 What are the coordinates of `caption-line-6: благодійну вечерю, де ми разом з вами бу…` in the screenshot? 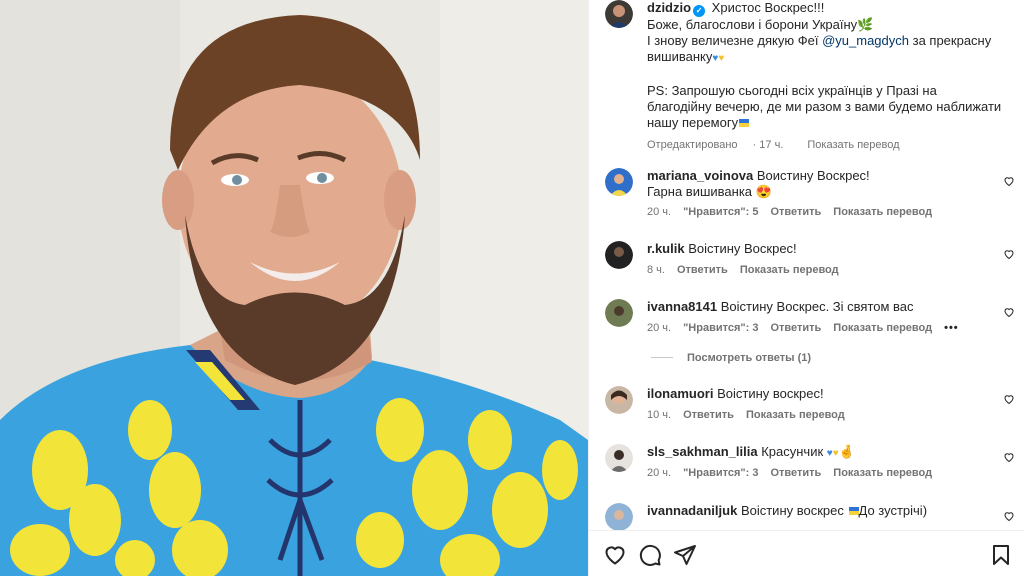 It's located at (824, 106).